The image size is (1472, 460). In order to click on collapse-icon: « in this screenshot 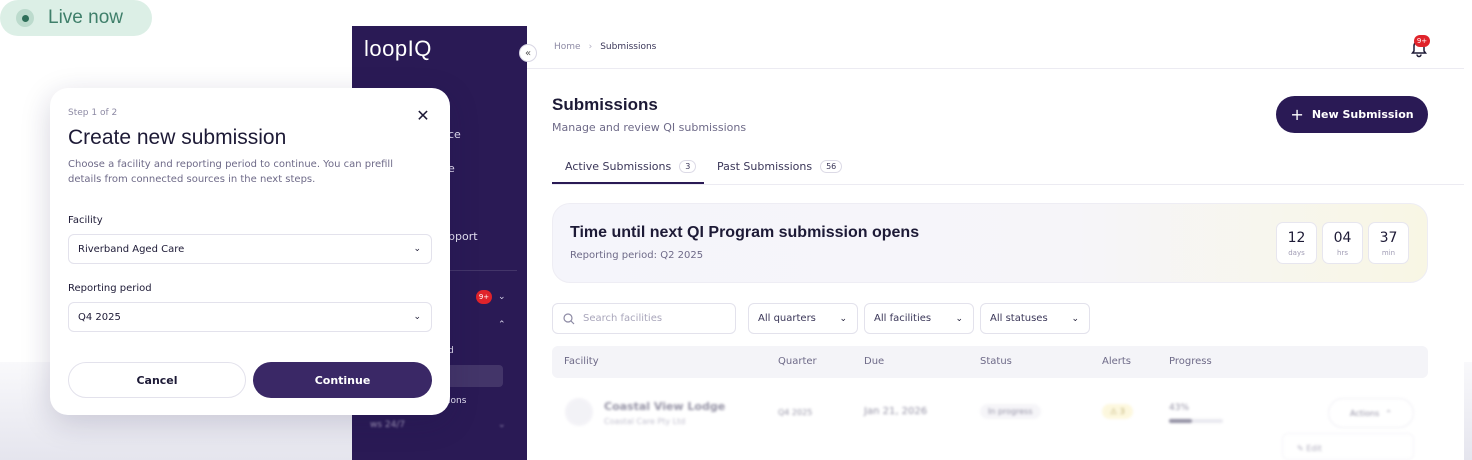, I will do `click(528, 53)`.